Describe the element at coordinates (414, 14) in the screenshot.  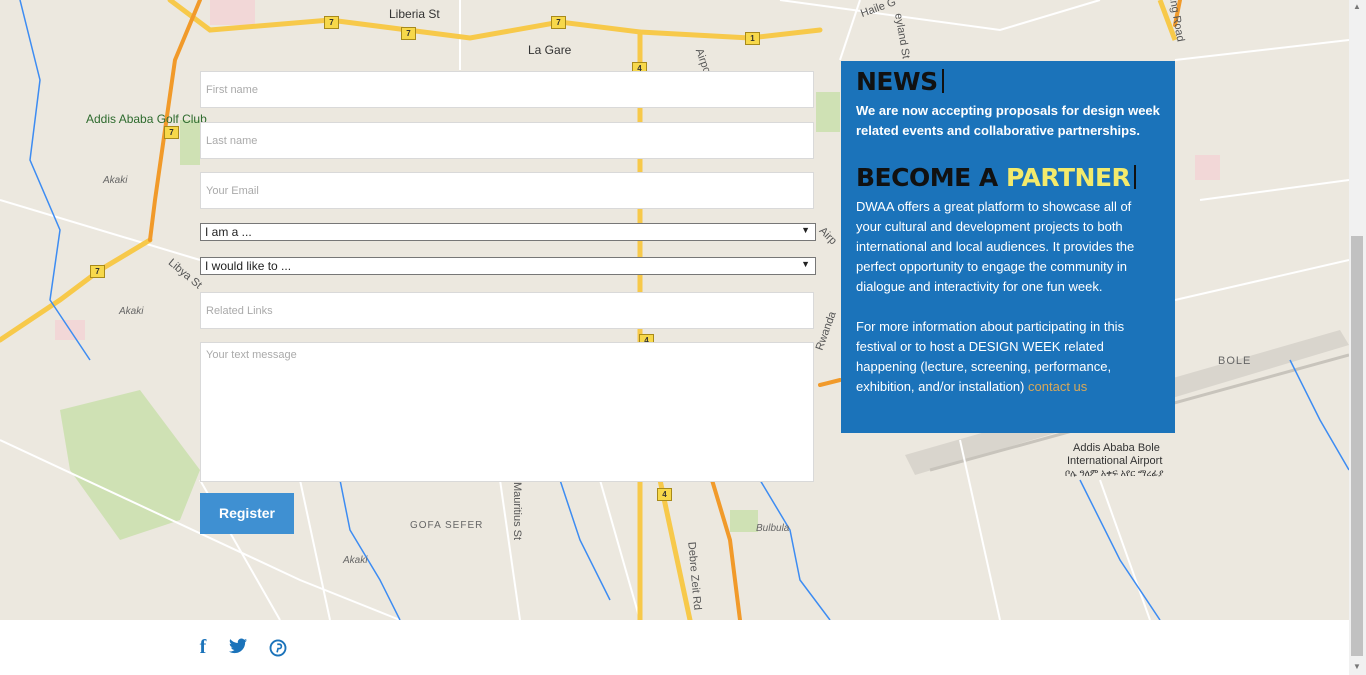
I see `street-label-liberia: Liberia St` at that location.